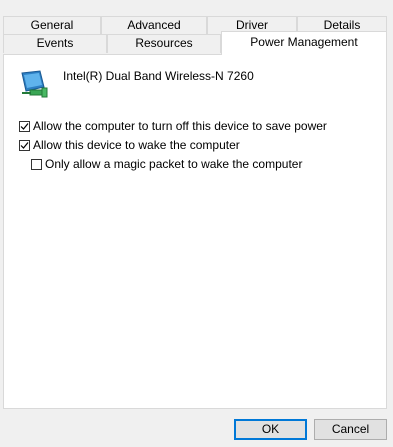  What do you see at coordinates (34, 84) in the screenshot?
I see `network-adapter-icon` at bounding box center [34, 84].